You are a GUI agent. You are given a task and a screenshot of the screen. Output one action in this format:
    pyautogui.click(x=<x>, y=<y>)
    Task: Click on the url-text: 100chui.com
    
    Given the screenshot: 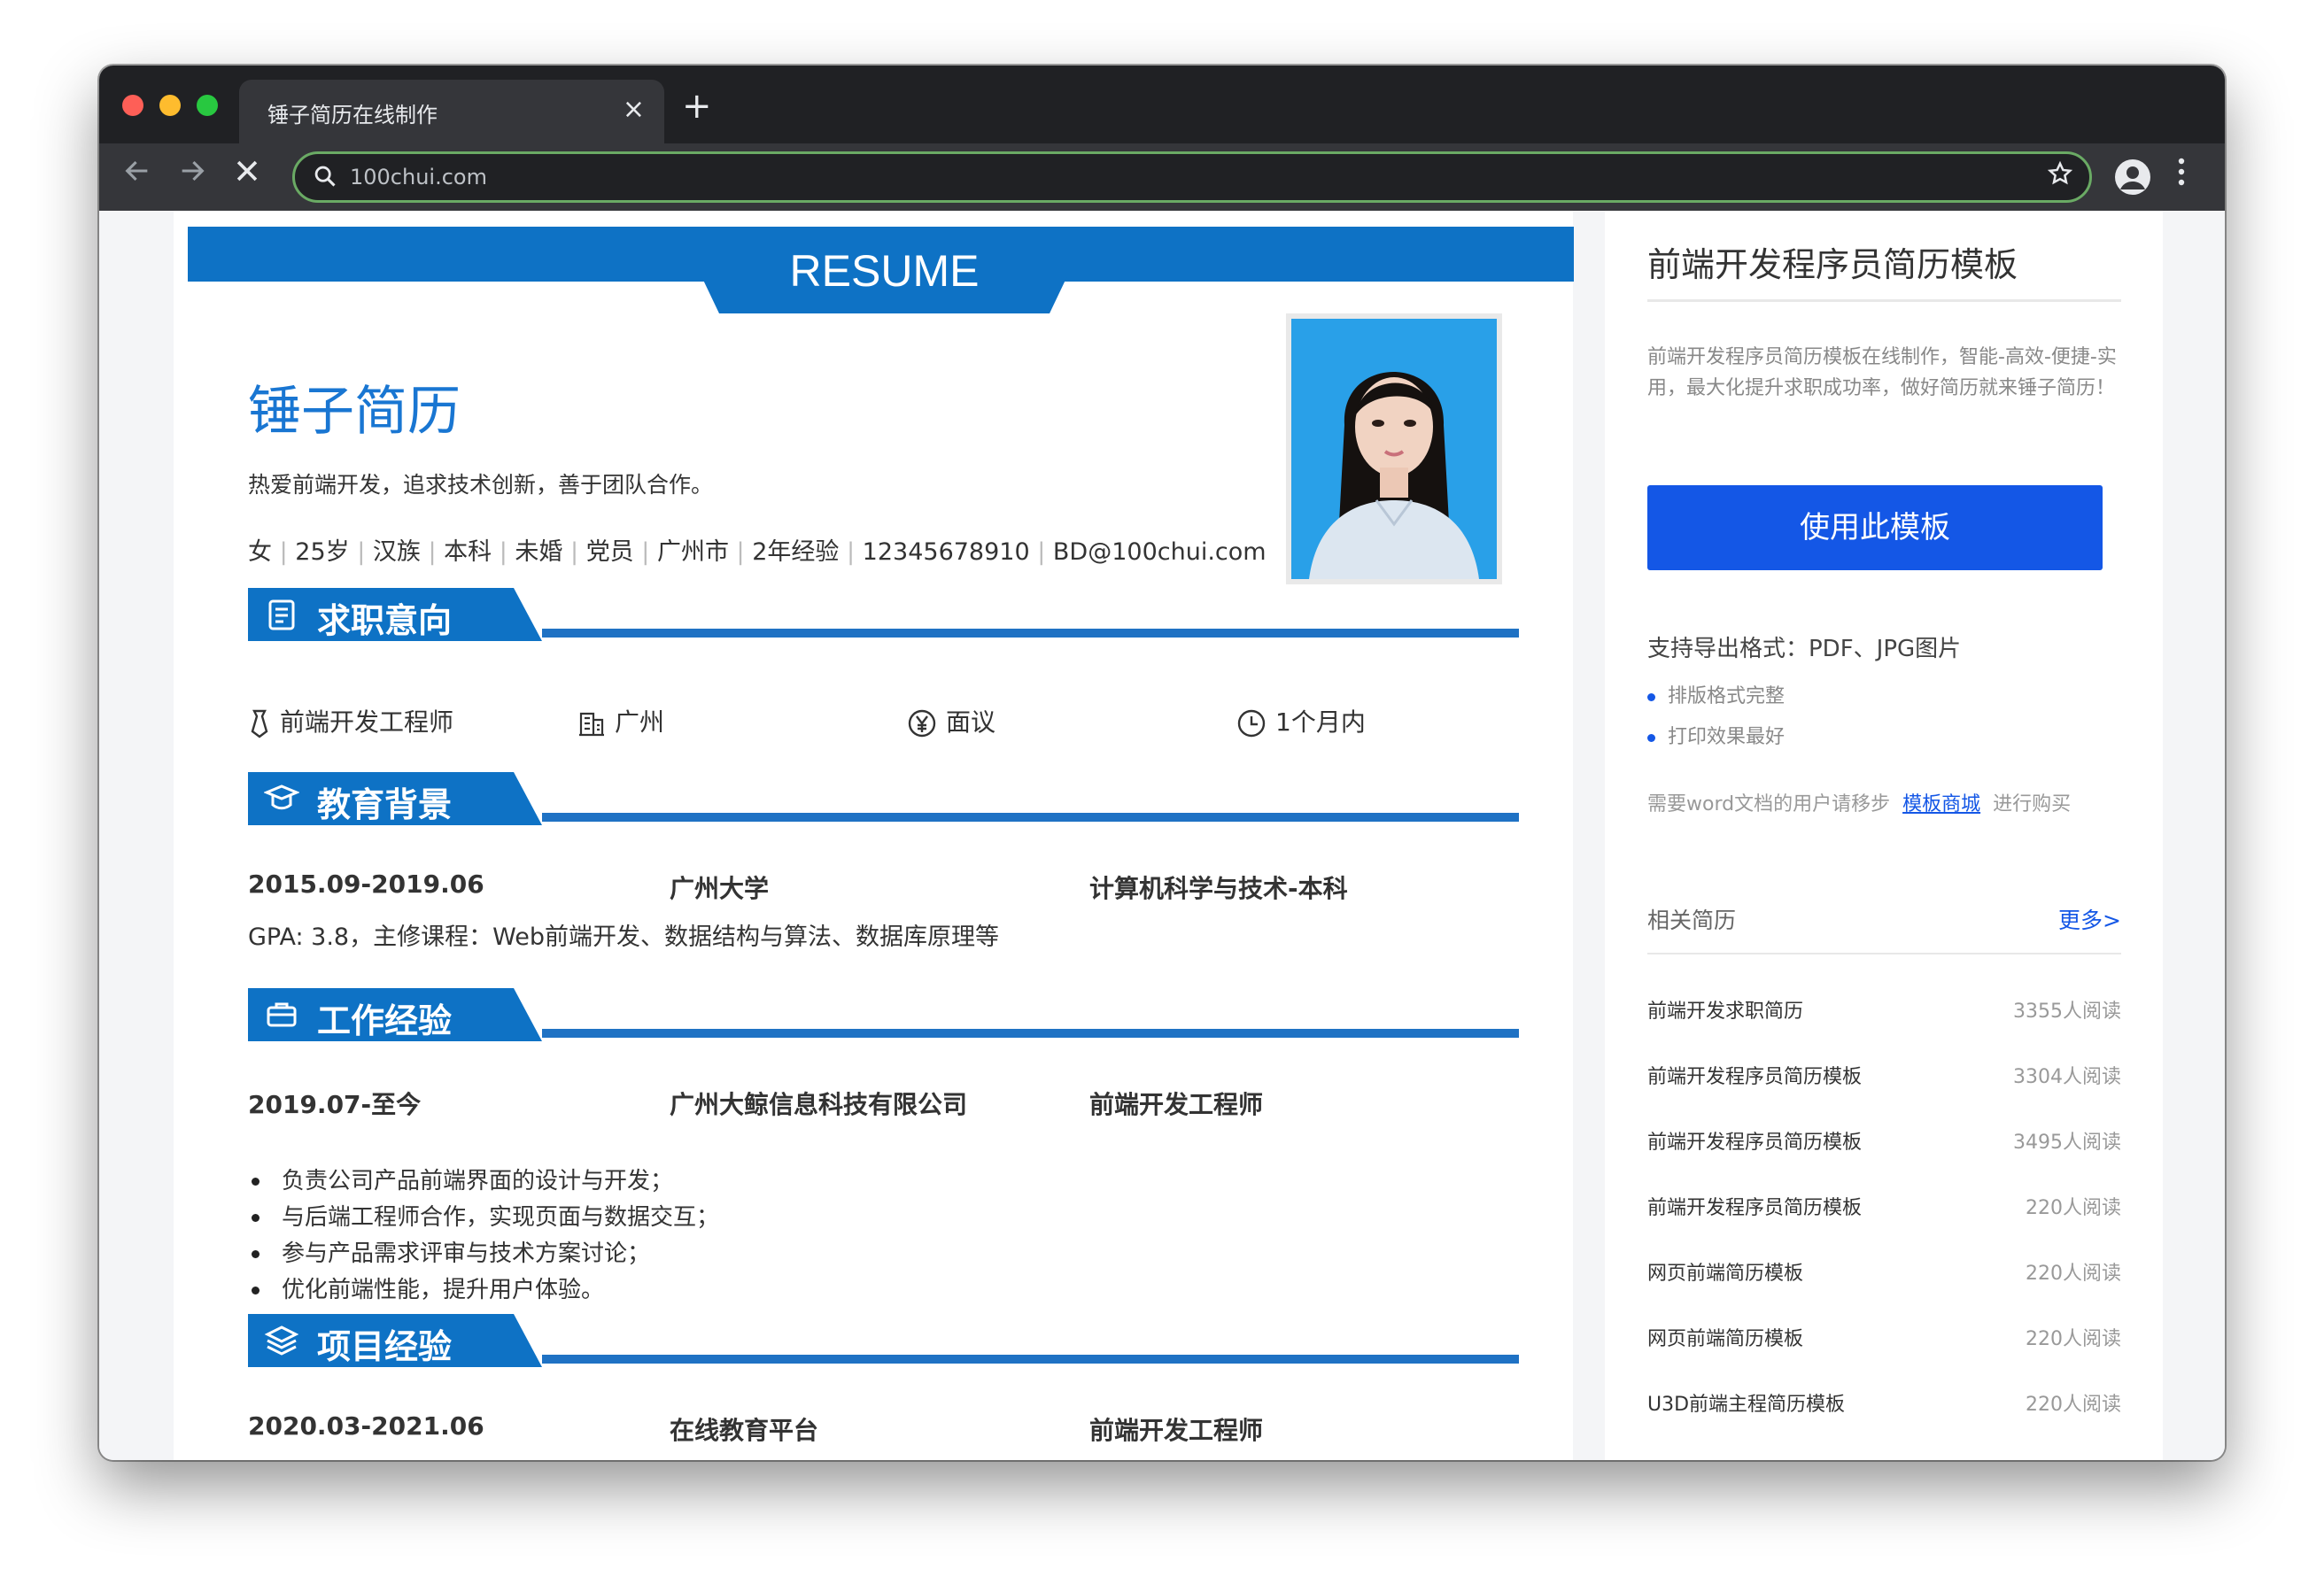 What is the action you would take?
    pyautogui.click(x=418, y=177)
    